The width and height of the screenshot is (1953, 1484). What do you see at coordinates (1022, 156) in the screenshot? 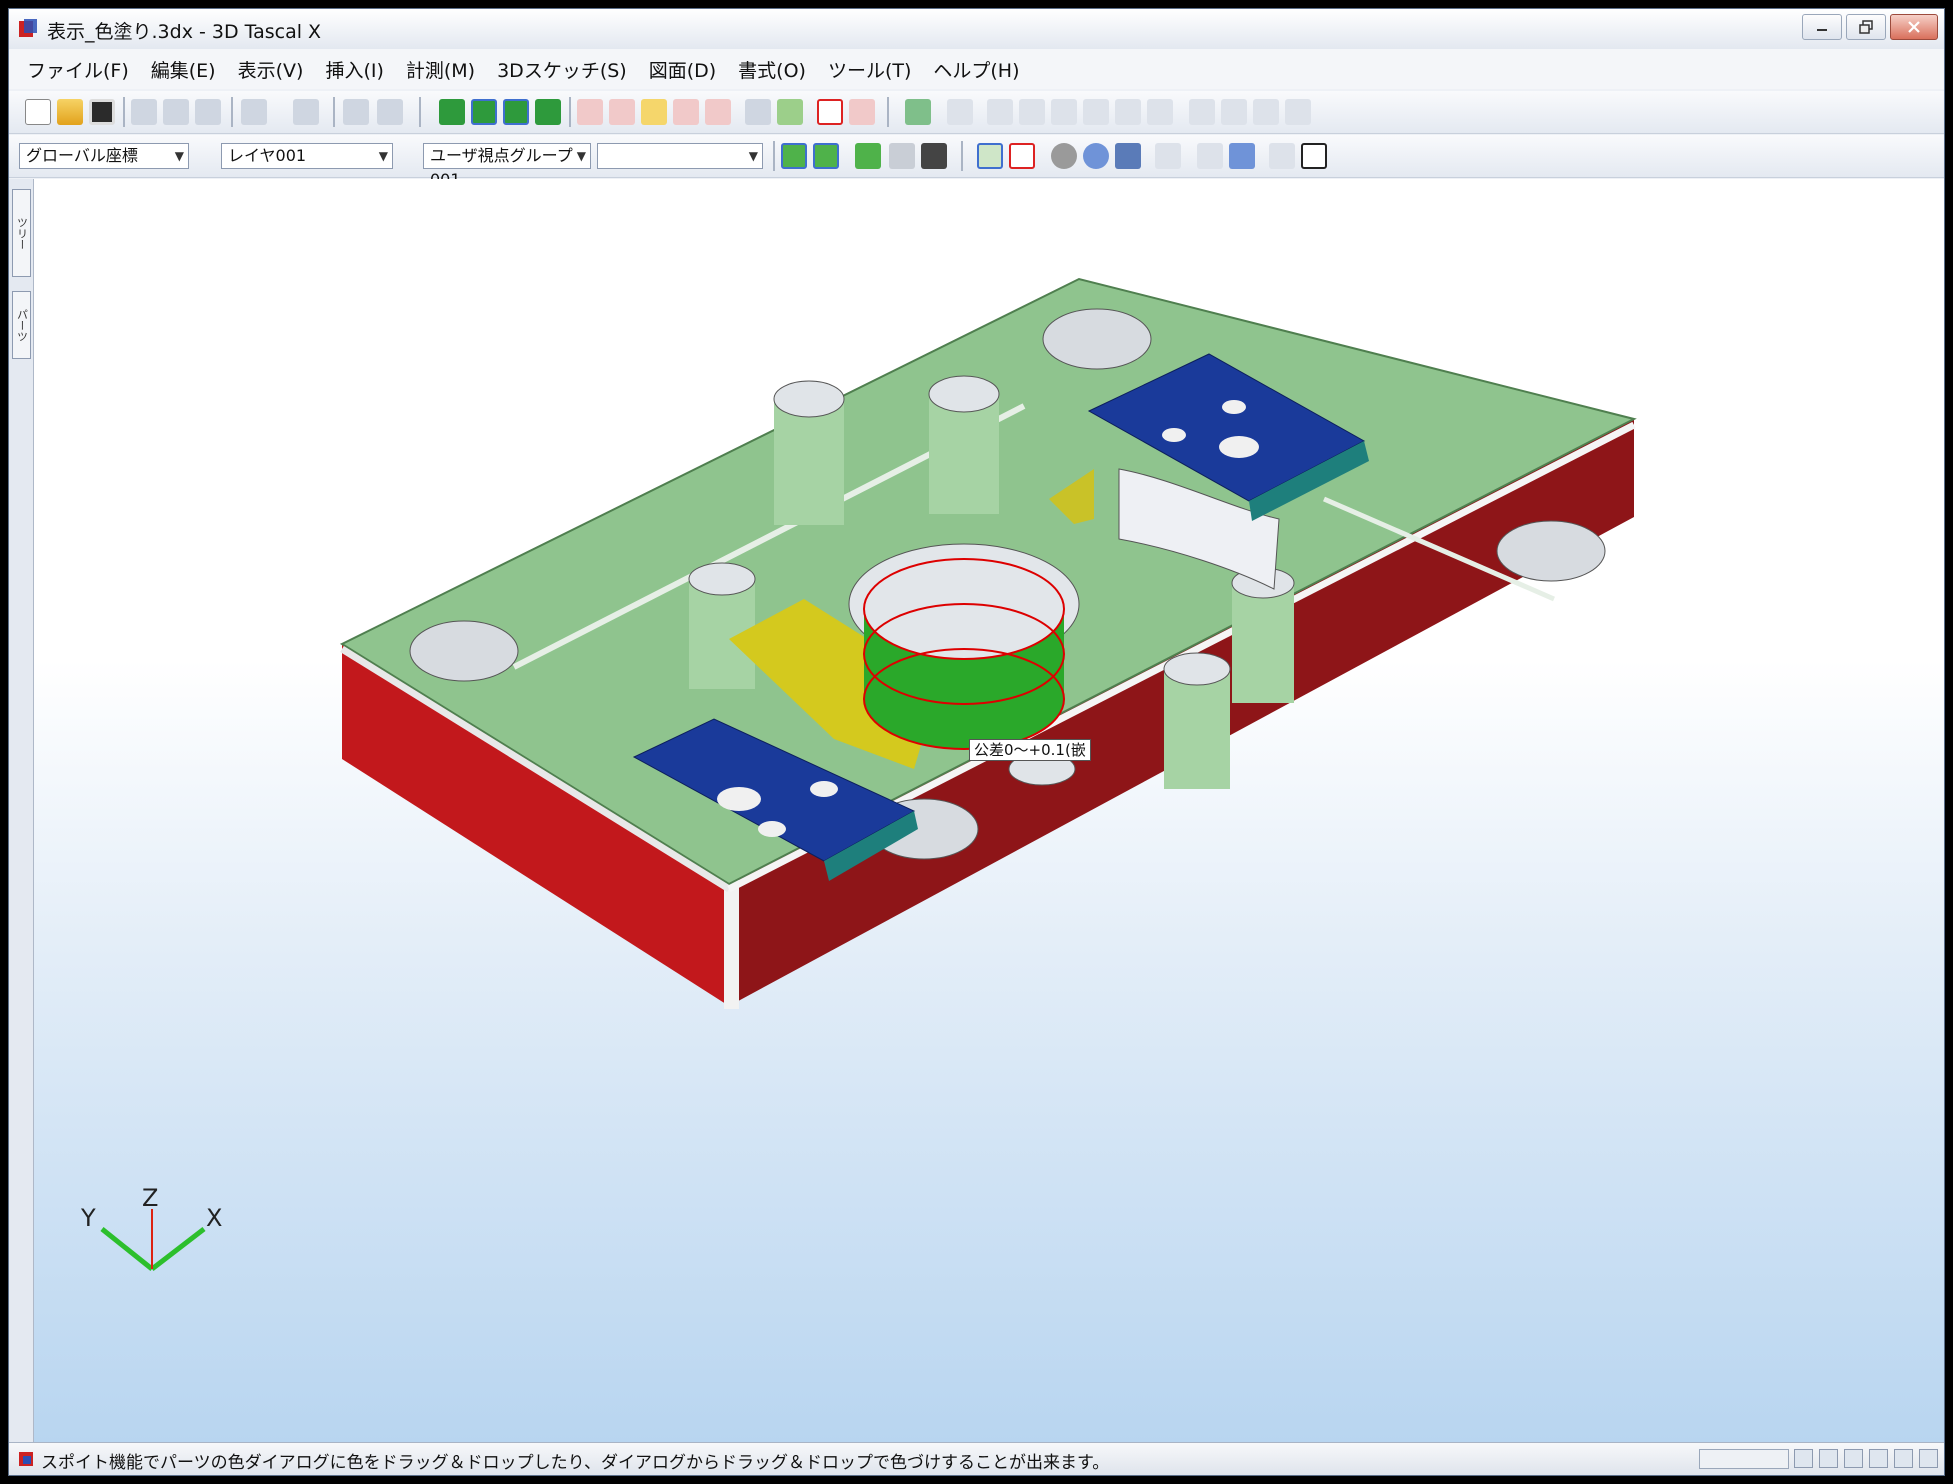
I see `no-display-icon` at bounding box center [1022, 156].